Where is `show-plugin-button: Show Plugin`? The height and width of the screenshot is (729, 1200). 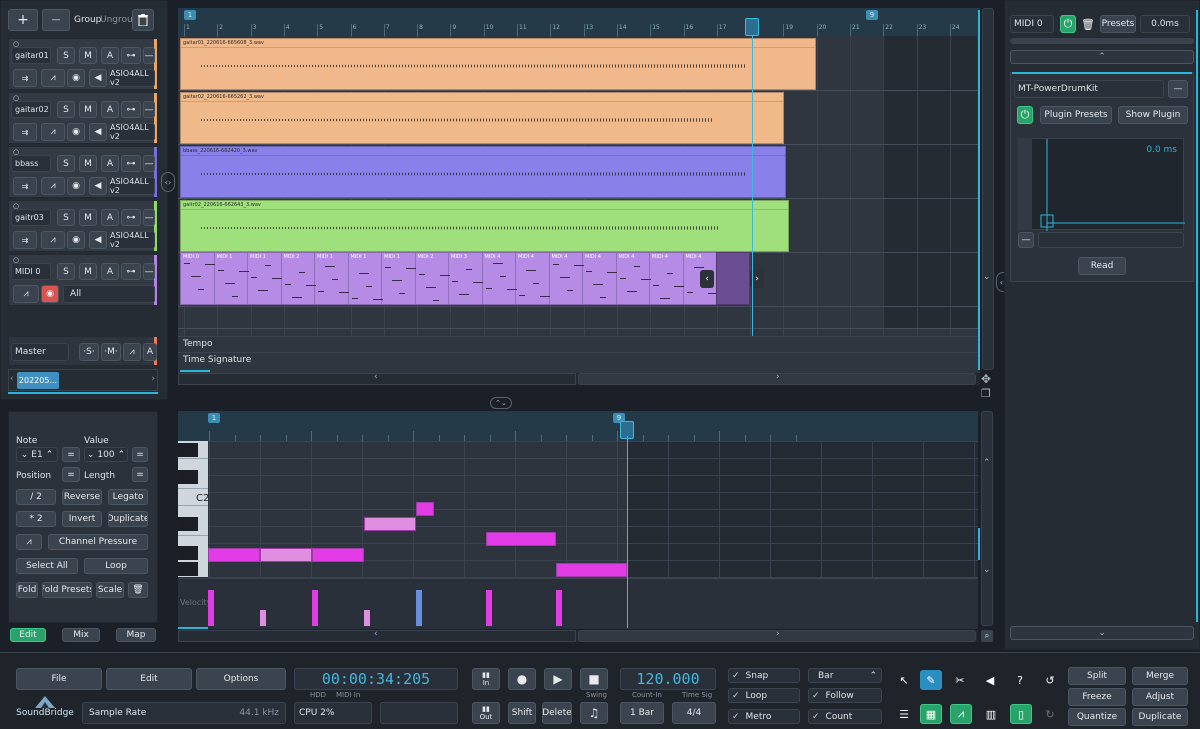 show-plugin-button: Show Plugin is located at coordinates (1153, 115).